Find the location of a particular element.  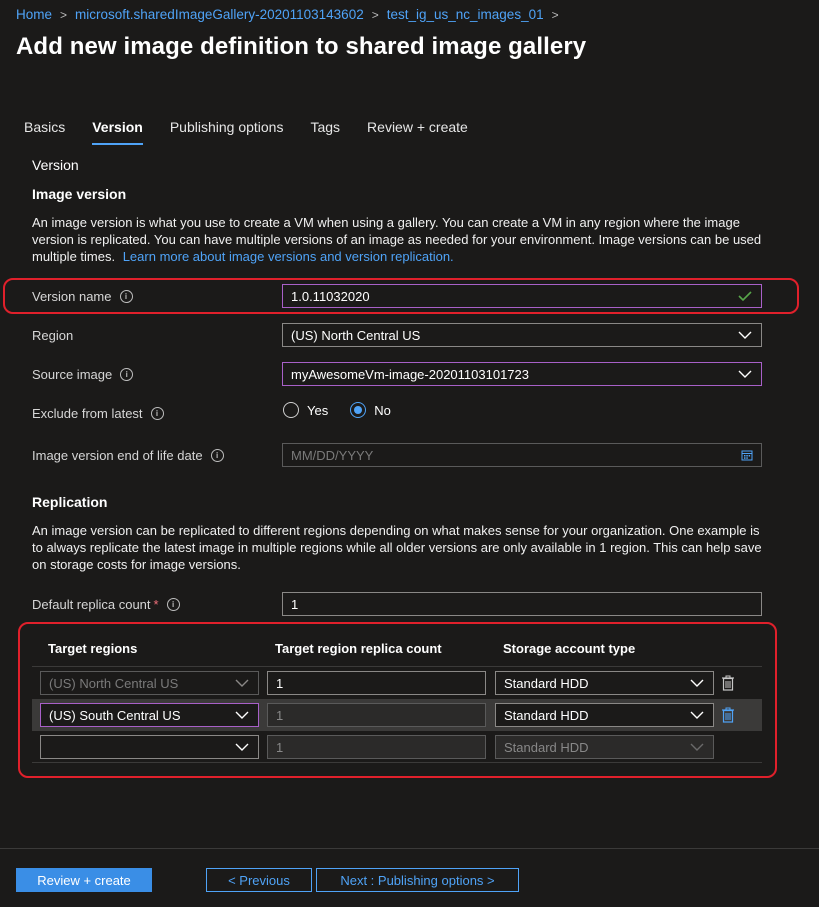

version-name-label-text: Version name is located at coordinates (72, 296).